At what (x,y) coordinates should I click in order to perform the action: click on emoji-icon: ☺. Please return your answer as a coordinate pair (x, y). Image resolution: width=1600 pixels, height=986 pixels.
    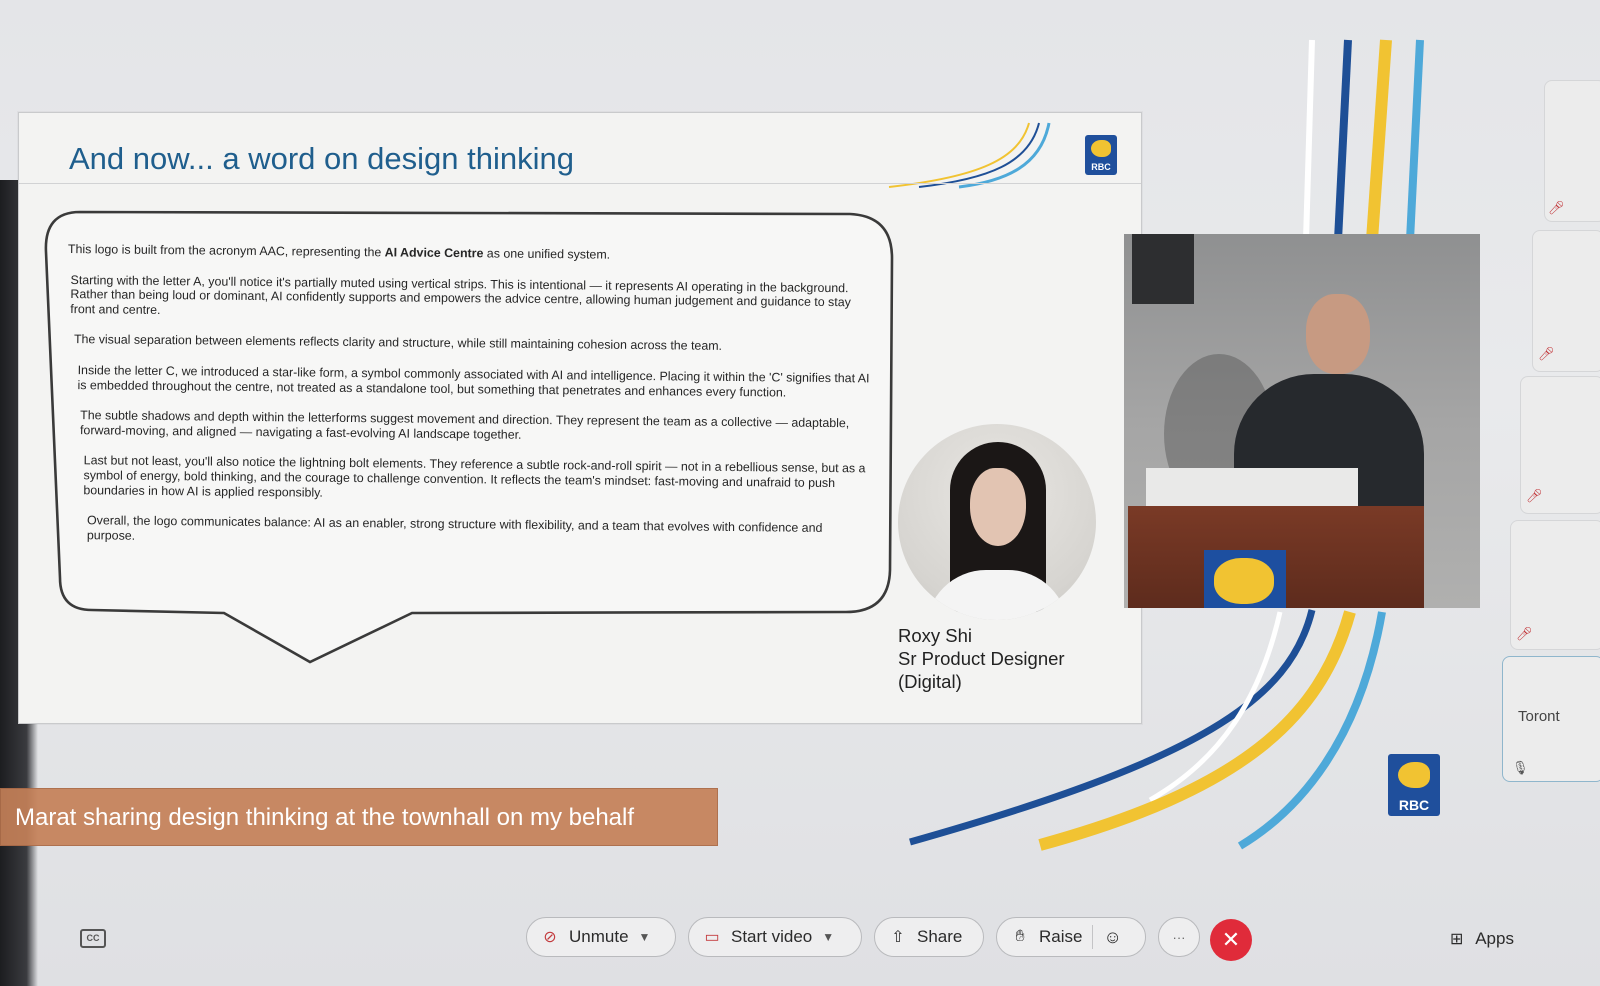
    Looking at the image, I should click on (1112, 937).